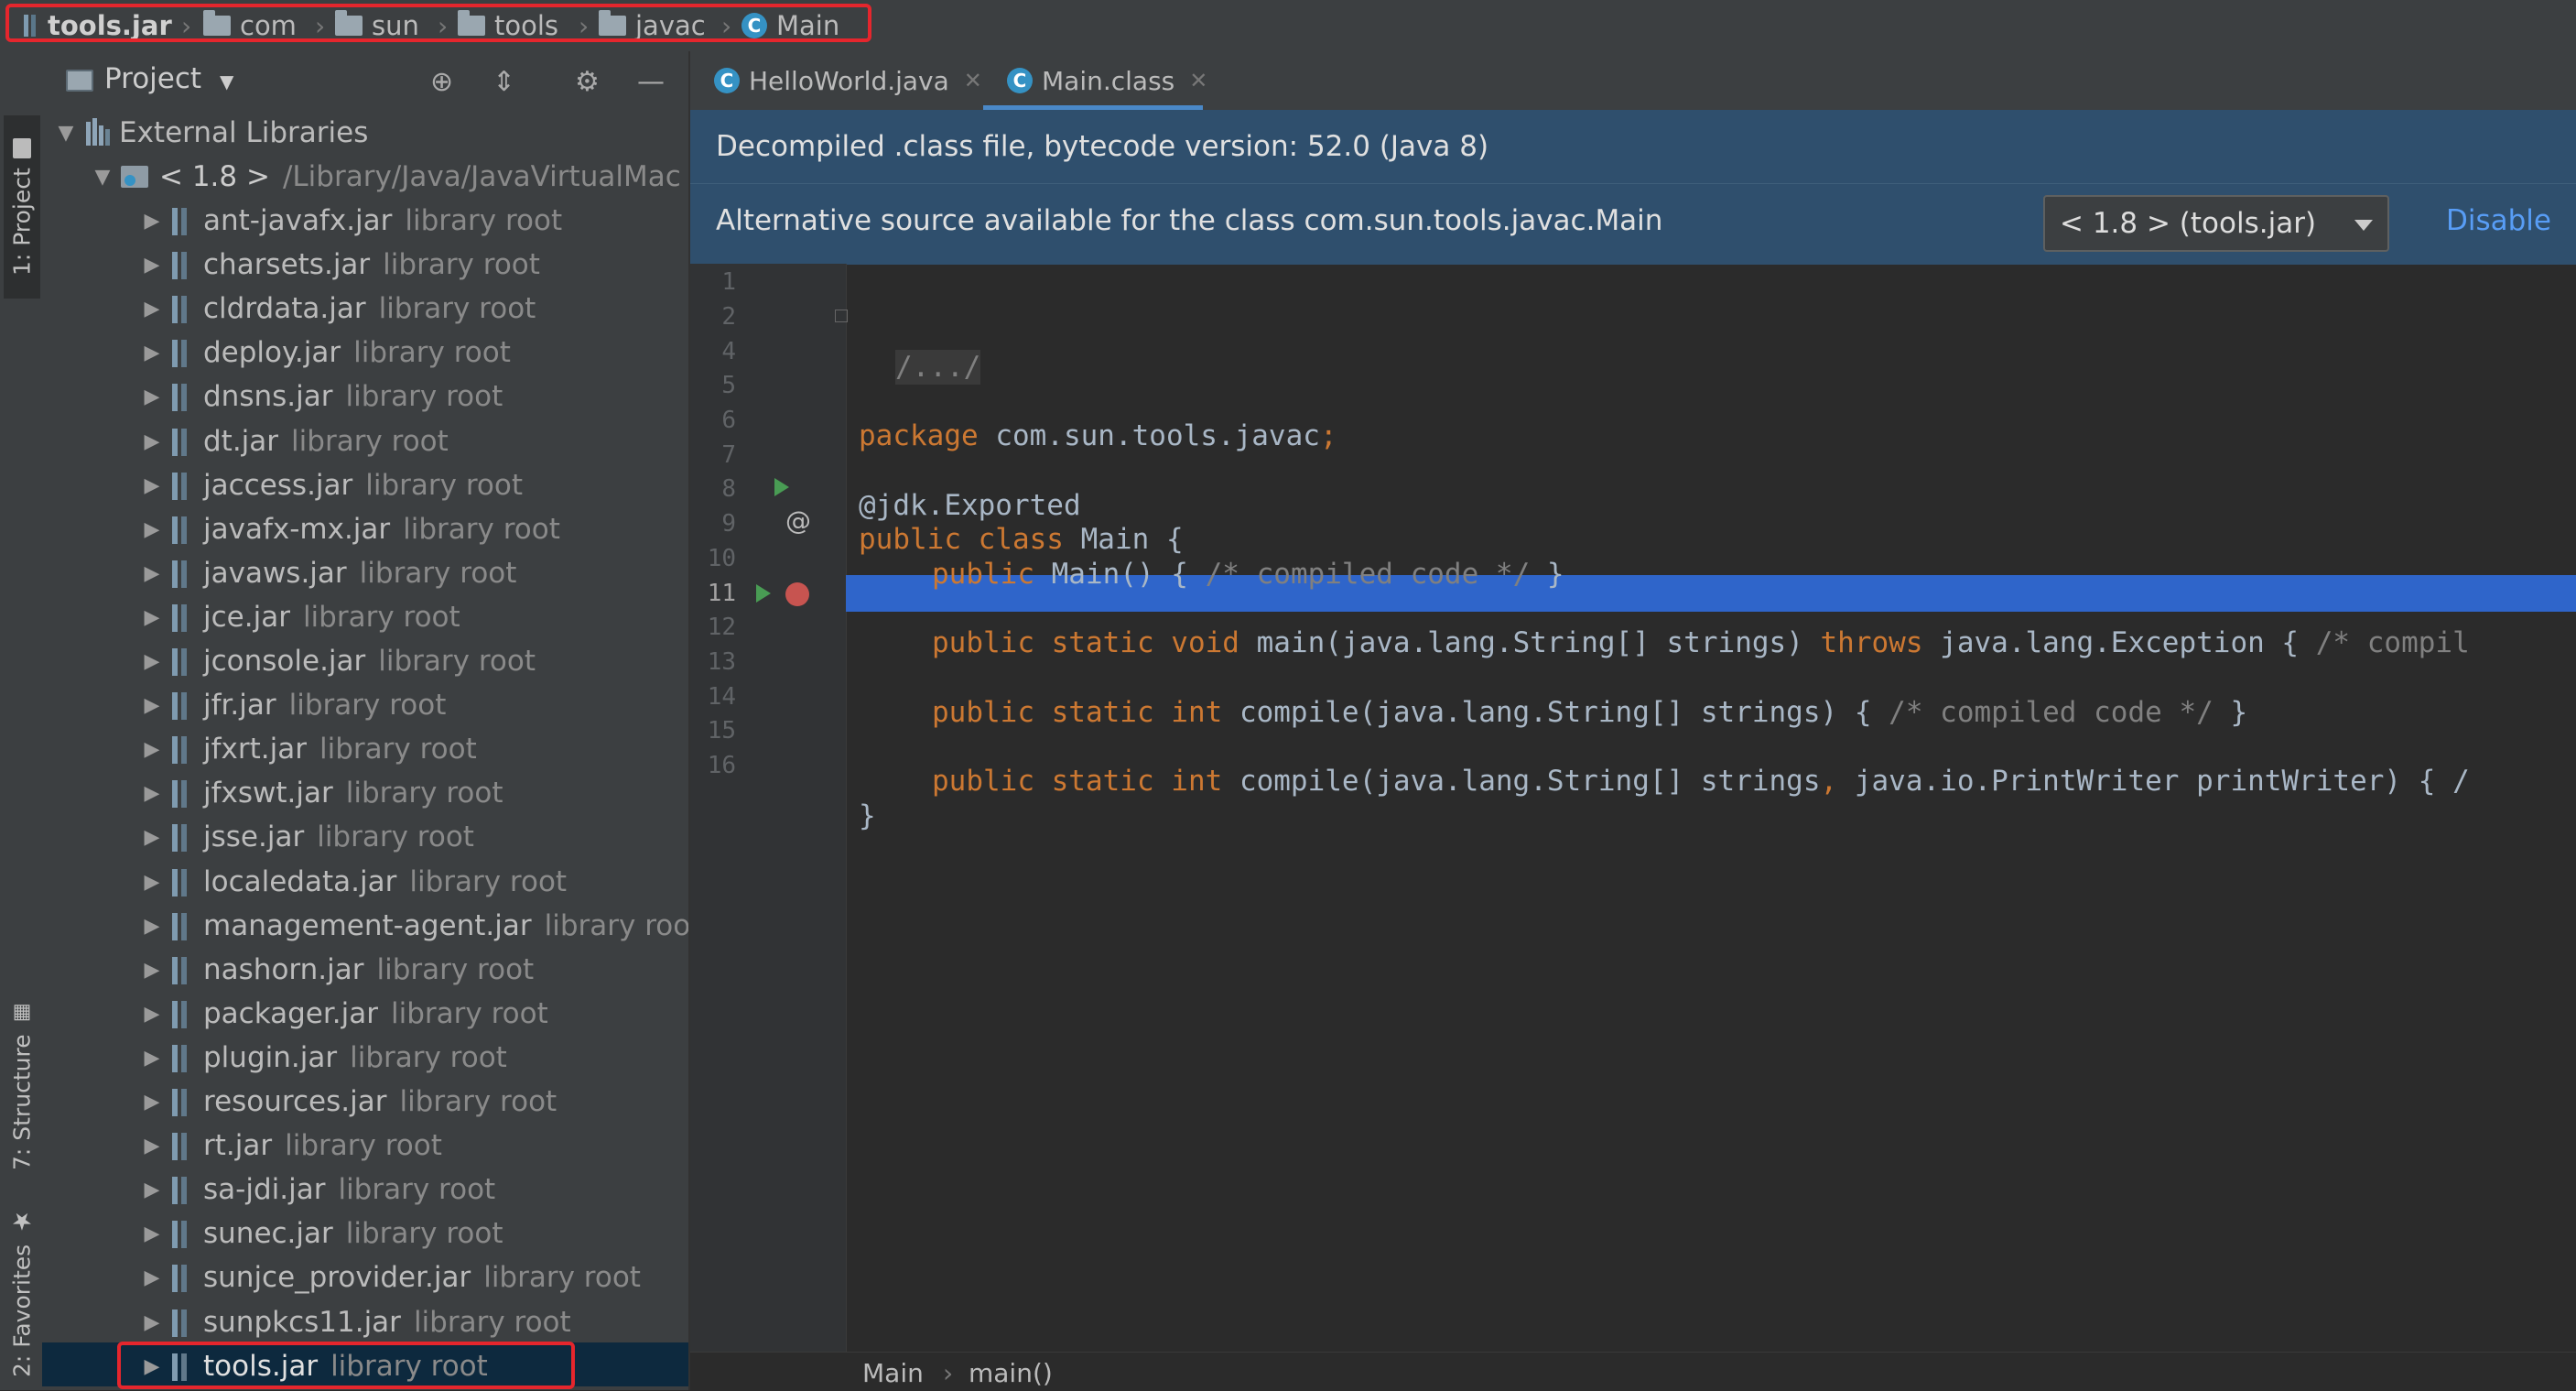 The width and height of the screenshot is (2576, 1391). What do you see at coordinates (291, 441) in the screenshot?
I see `tree-node-jar: ▶ dt.jar library root` at bounding box center [291, 441].